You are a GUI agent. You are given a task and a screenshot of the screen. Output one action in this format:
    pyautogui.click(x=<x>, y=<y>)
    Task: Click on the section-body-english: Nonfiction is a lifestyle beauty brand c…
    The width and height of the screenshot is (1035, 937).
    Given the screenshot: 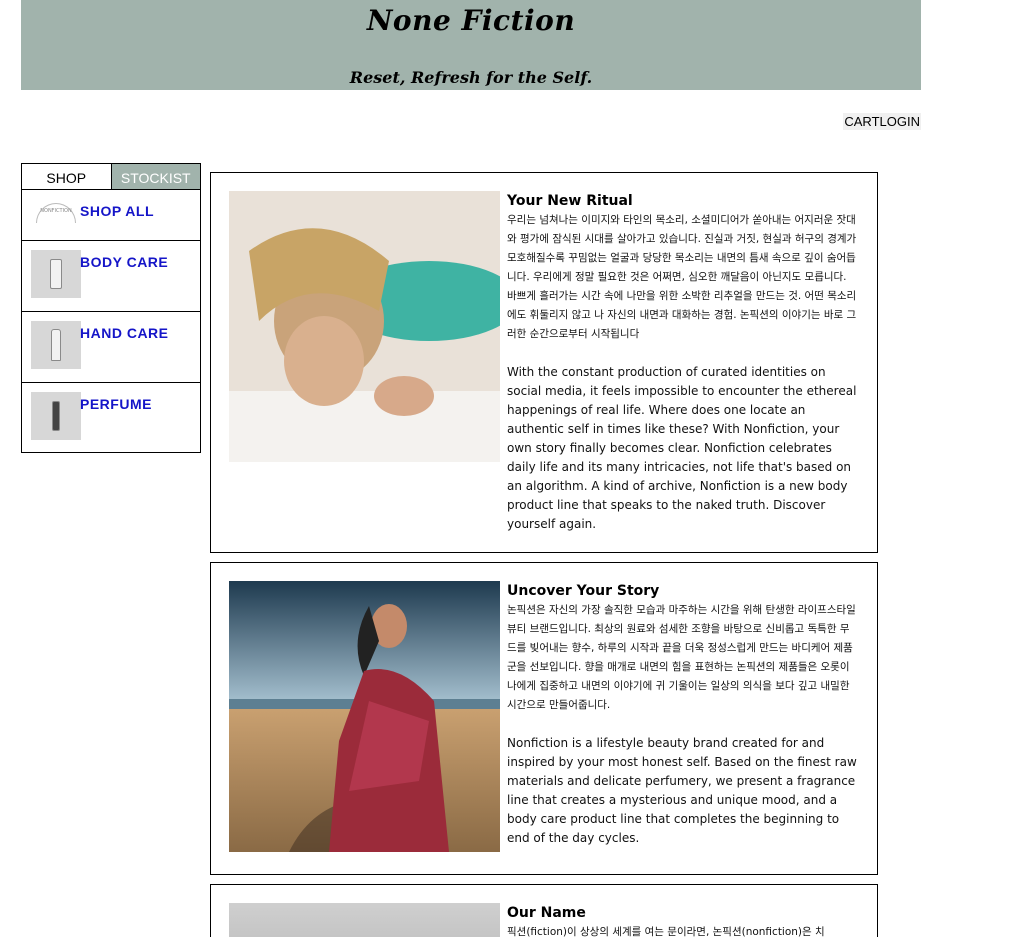 What is the action you would take?
    pyautogui.click(x=682, y=790)
    